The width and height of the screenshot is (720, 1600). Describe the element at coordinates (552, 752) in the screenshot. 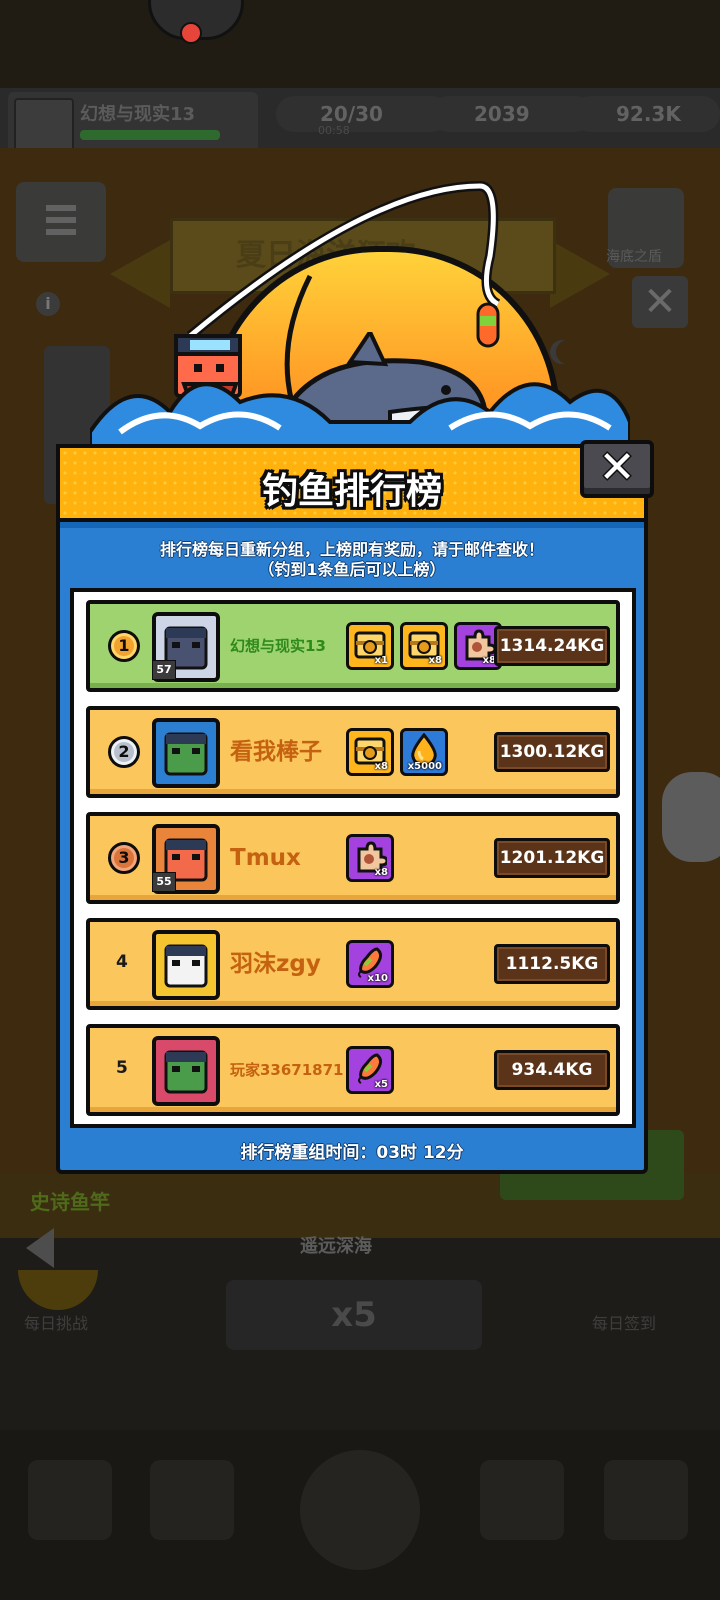

I see `catch-weight-badge: 1300.12KG` at that location.